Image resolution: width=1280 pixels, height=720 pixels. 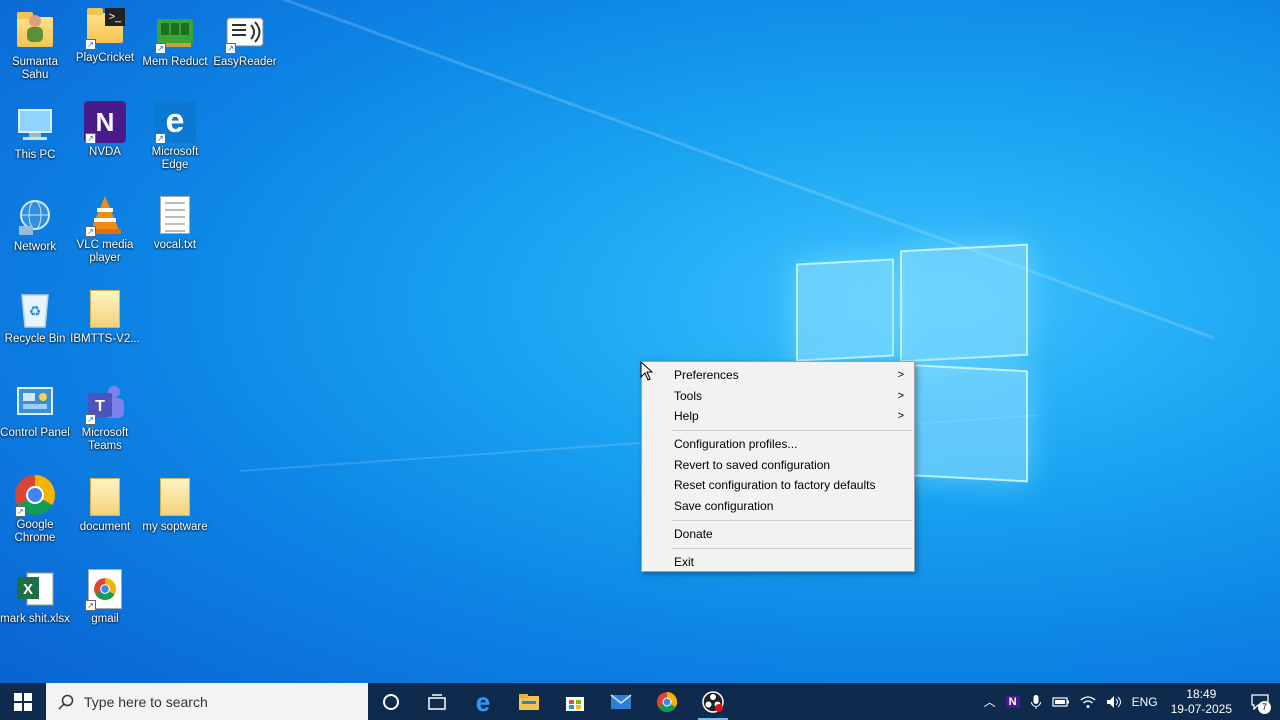 What do you see at coordinates (105, 589) in the screenshot?
I see `chrome-shortcut-icon: ↗` at bounding box center [105, 589].